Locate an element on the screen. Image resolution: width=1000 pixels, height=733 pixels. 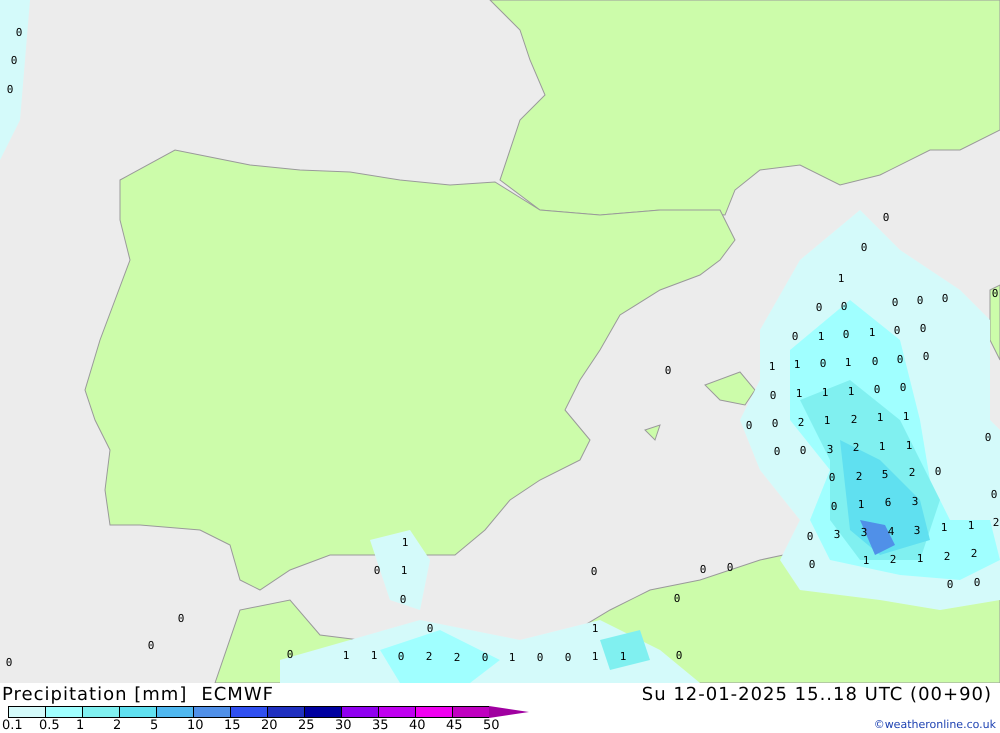
legend-label: 50 is located at coordinates (492, 725).